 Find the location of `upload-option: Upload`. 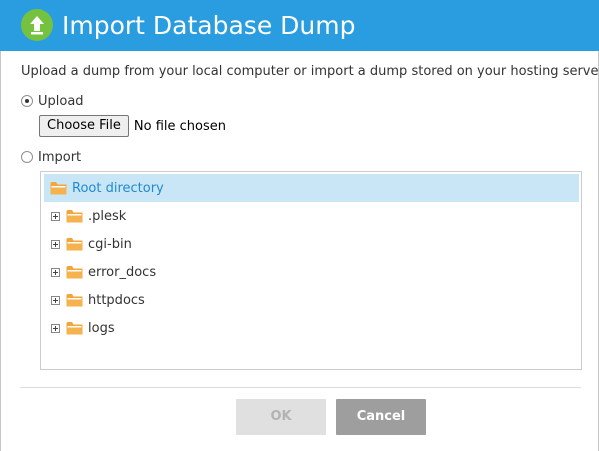

upload-option: Upload is located at coordinates (52, 101).